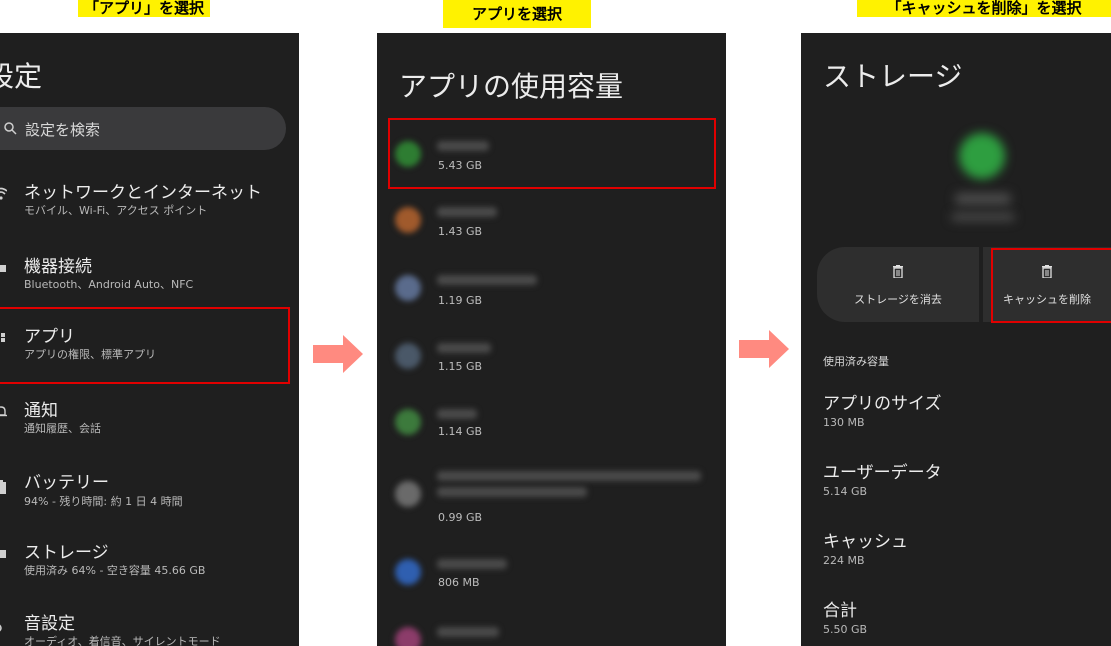 The width and height of the screenshot is (1111, 646). I want to click on settings-item-label: 機器接続, so click(58, 267).